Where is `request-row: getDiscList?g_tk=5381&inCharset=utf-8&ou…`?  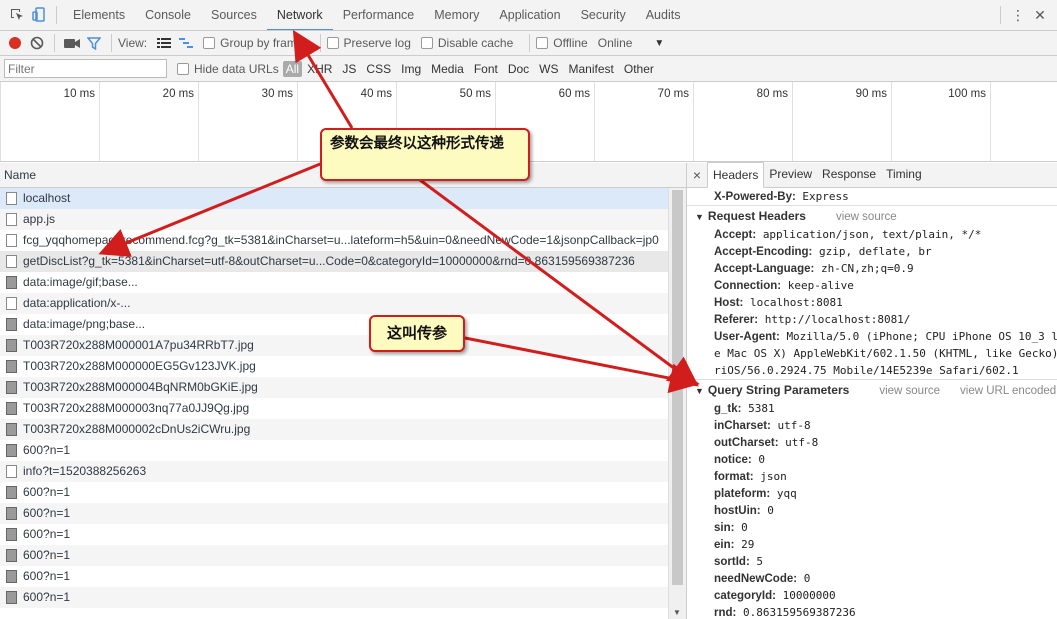
request-row: getDiscList?g_tk=5381&inCharset=utf-8&ou… is located at coordinates (334, 261).